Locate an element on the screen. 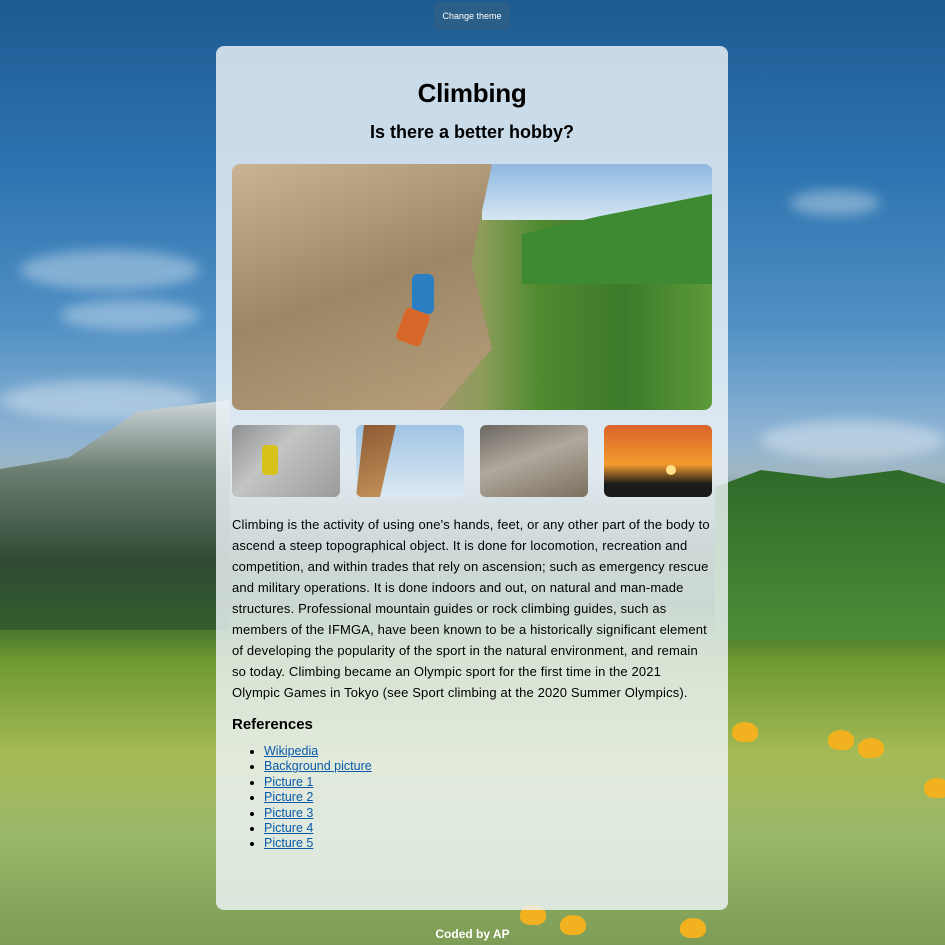  reference-link-picture-1: Picture 1 is located at coordinates (288, 782).